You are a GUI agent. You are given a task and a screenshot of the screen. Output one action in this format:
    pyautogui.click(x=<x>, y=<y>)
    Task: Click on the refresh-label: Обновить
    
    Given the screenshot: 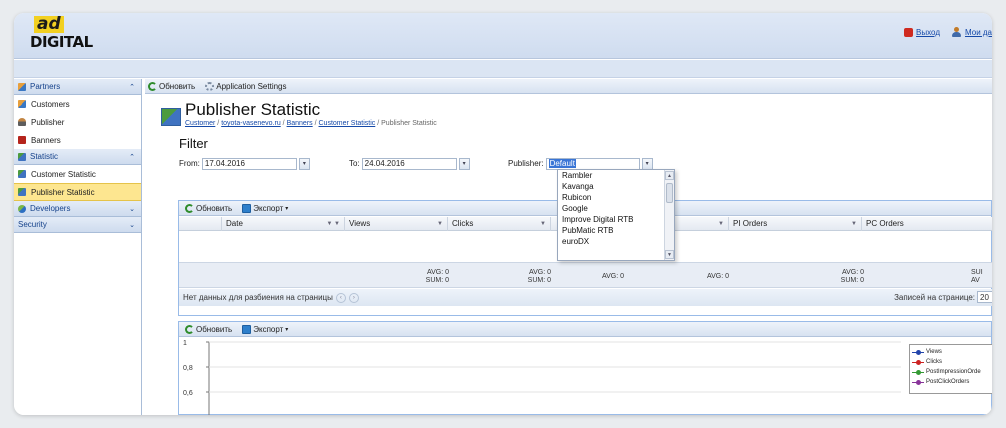 What is the action you would take?
    pyautogui.click(x=177, y=86)
    